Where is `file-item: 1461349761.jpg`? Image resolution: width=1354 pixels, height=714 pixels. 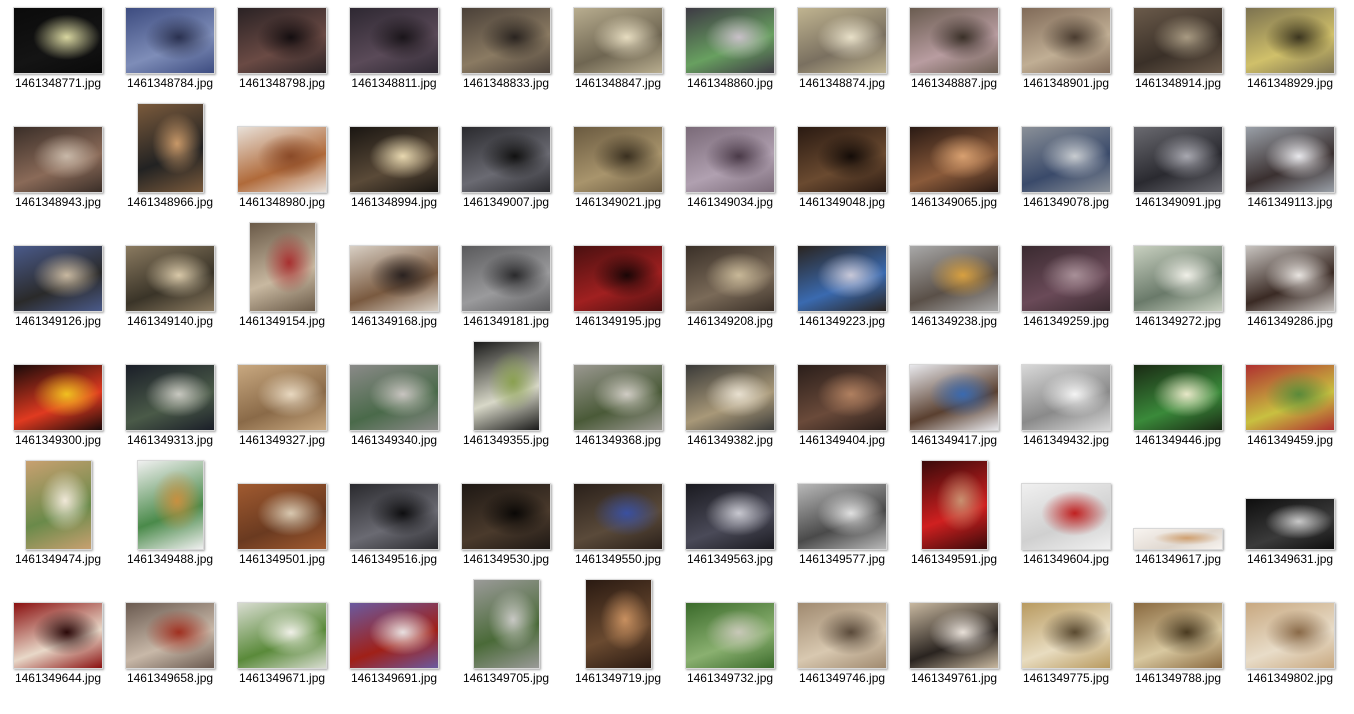
file-item: 1461349761.jpg is located at coordinates (954, 654).